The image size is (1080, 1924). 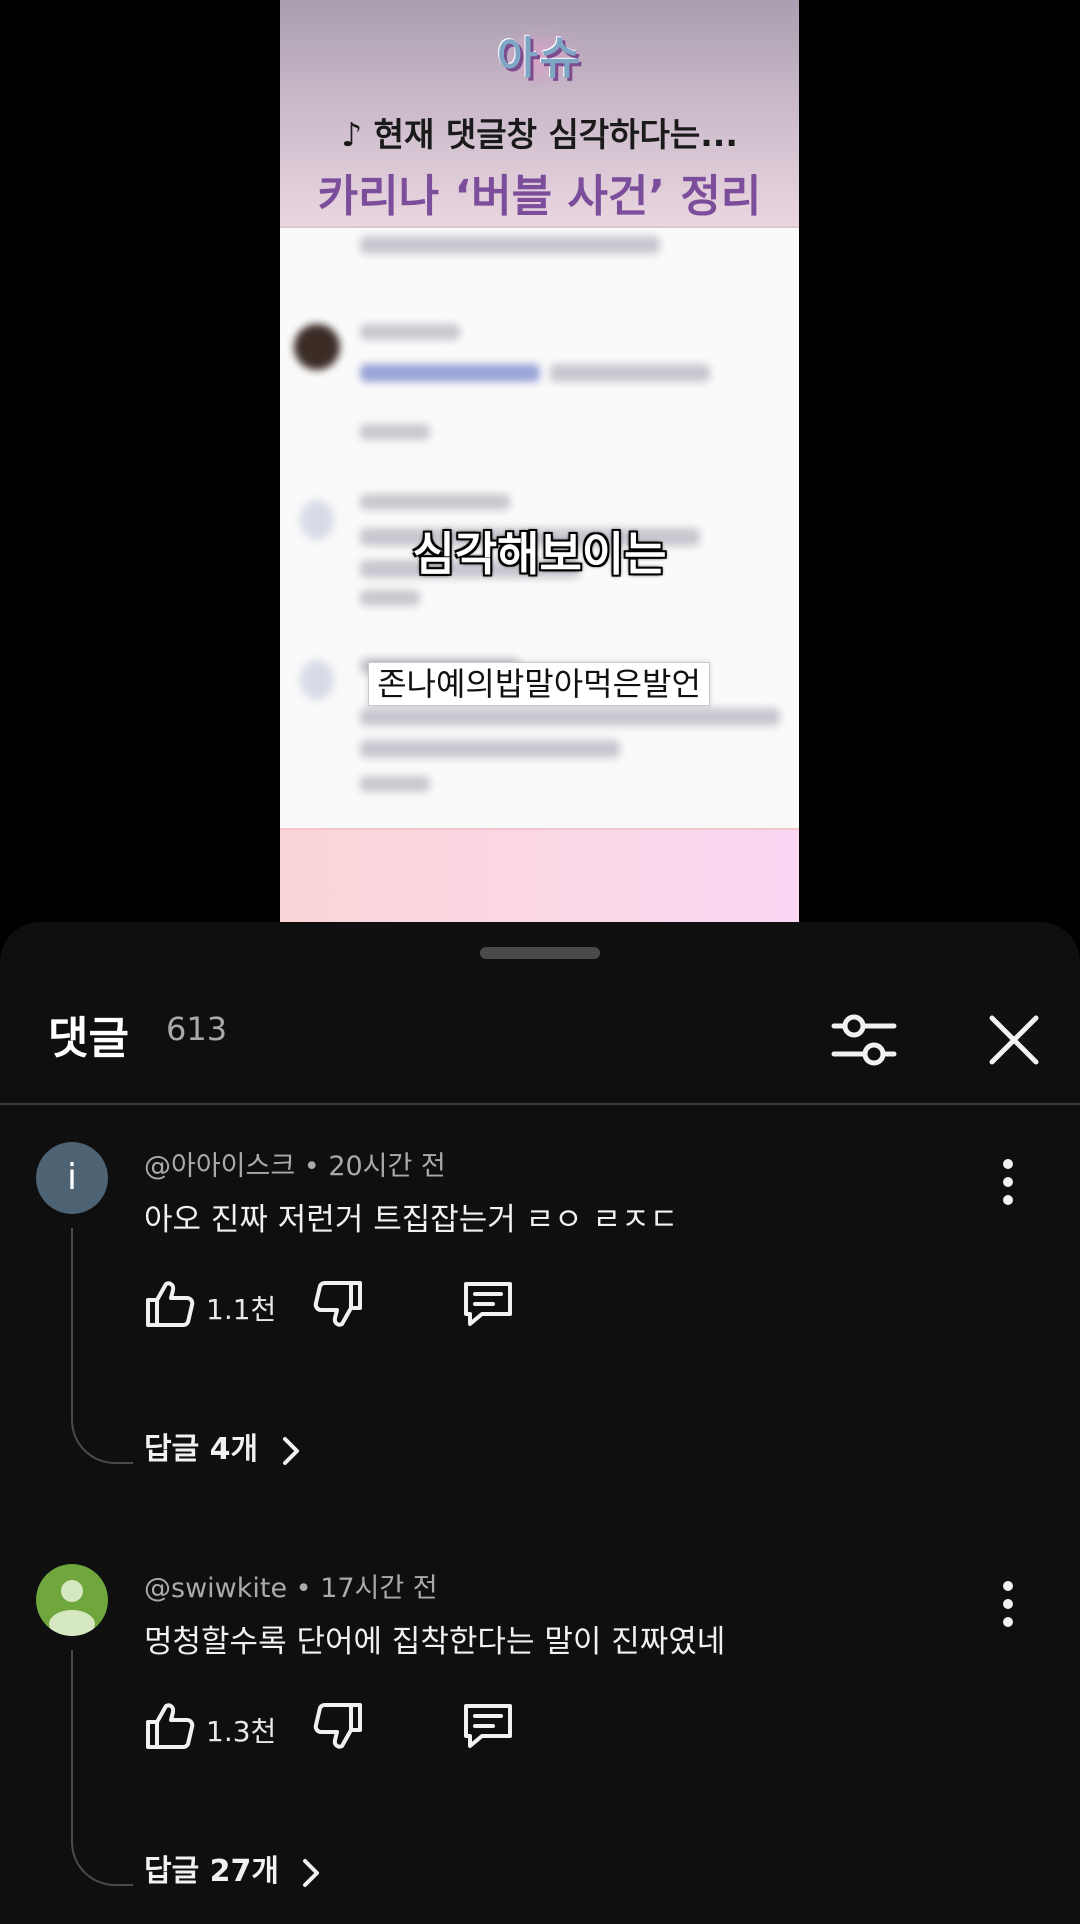 What do you see at coordinates (539, 58) in the screenshot?
I see `channel-logo: 아슈` at bounding box center [539, 58].